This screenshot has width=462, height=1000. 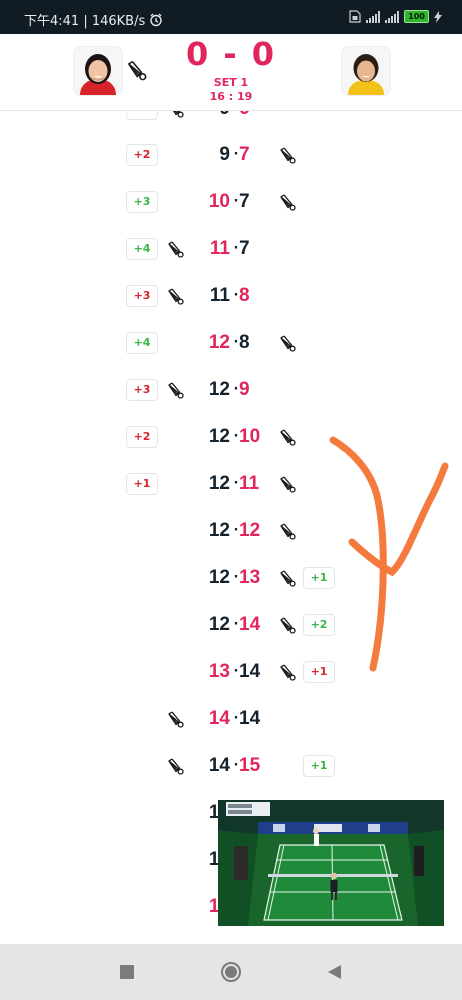 I want to click on match-header: 0 - 0 SET 1 16 : 19, so click(x=231, y=72).